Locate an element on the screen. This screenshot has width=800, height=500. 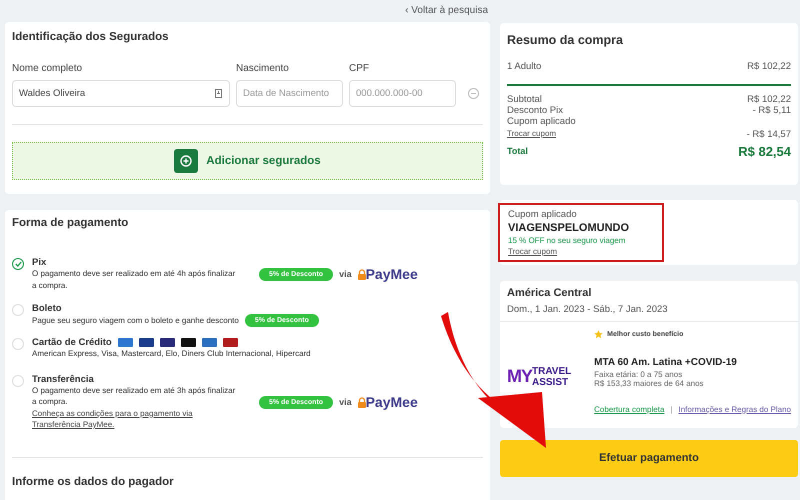
method-description: O pagamento deve ser realizado em até 3h após finalizar a compra. is located at coordinates (134, 396).